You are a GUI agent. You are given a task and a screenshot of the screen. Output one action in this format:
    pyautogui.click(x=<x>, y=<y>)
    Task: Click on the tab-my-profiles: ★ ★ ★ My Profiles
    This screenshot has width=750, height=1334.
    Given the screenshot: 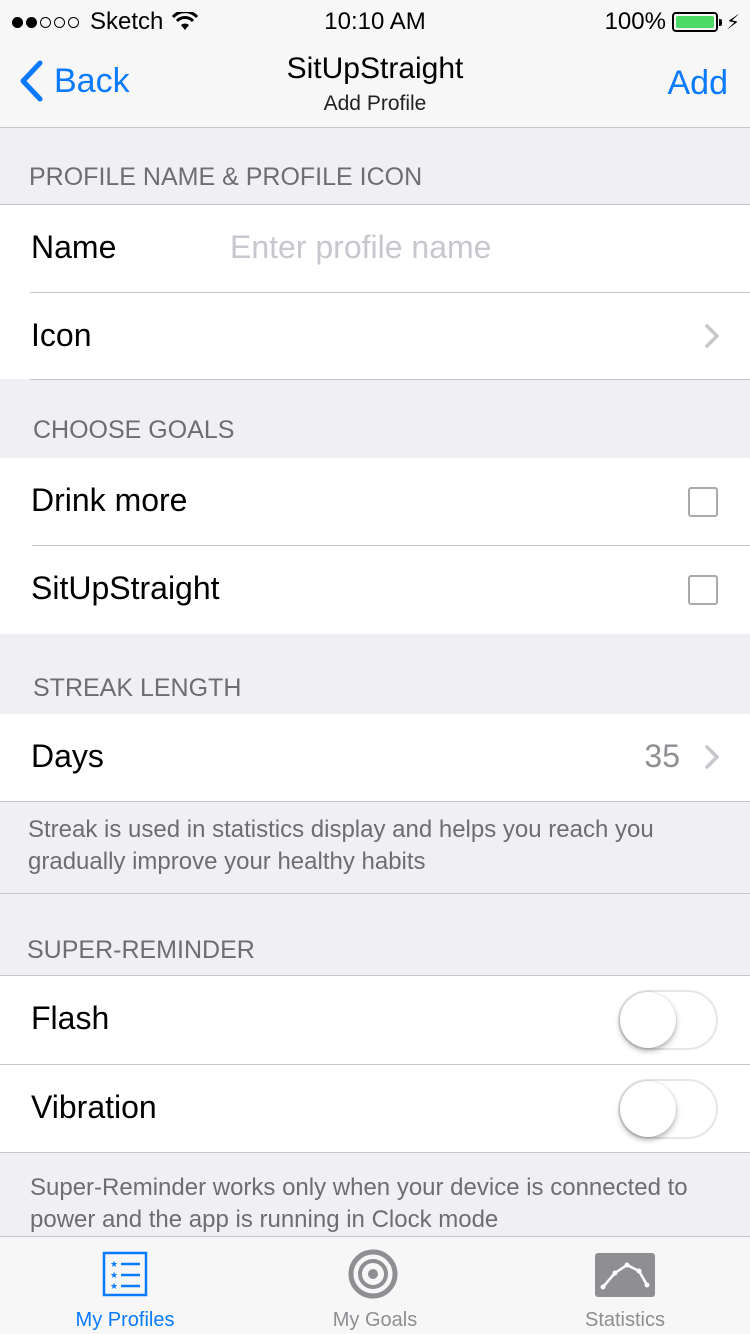 What is the action you would take?
    pyautogui.click(x=125, y=1285)
    